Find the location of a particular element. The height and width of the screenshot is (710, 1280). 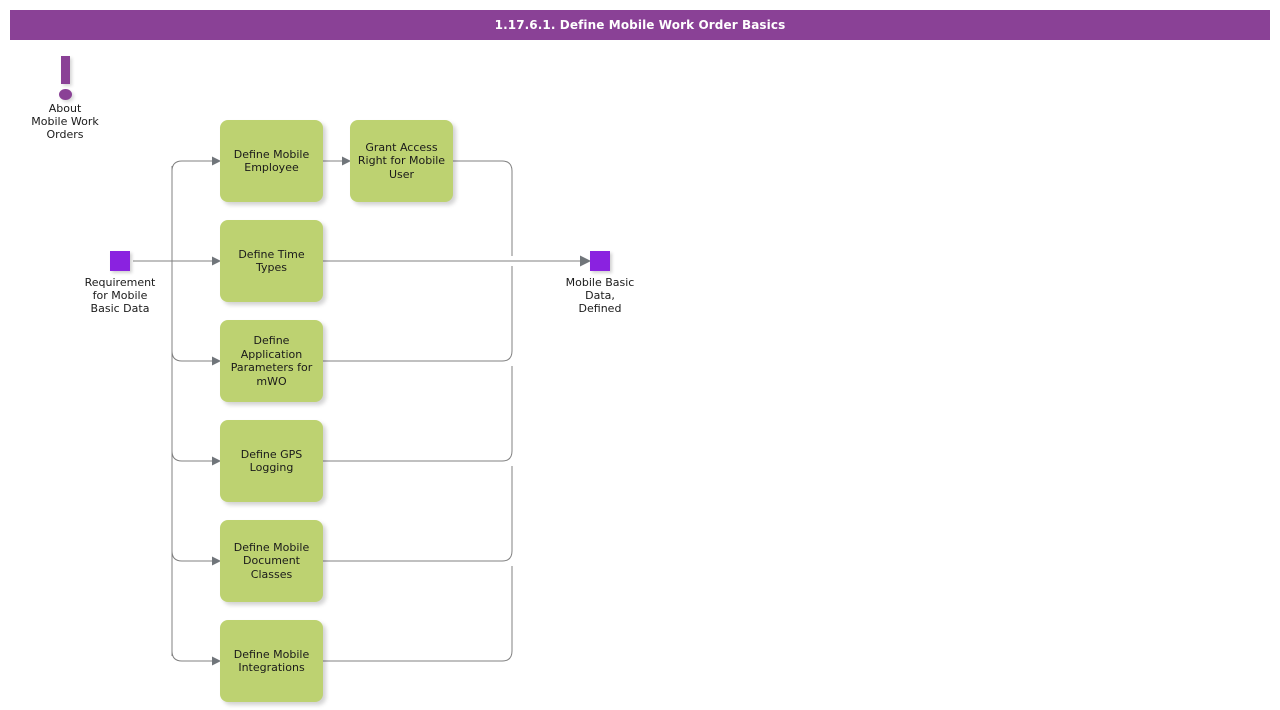

activity-label: Define GPS Logging is located at coordinates (271, 461).